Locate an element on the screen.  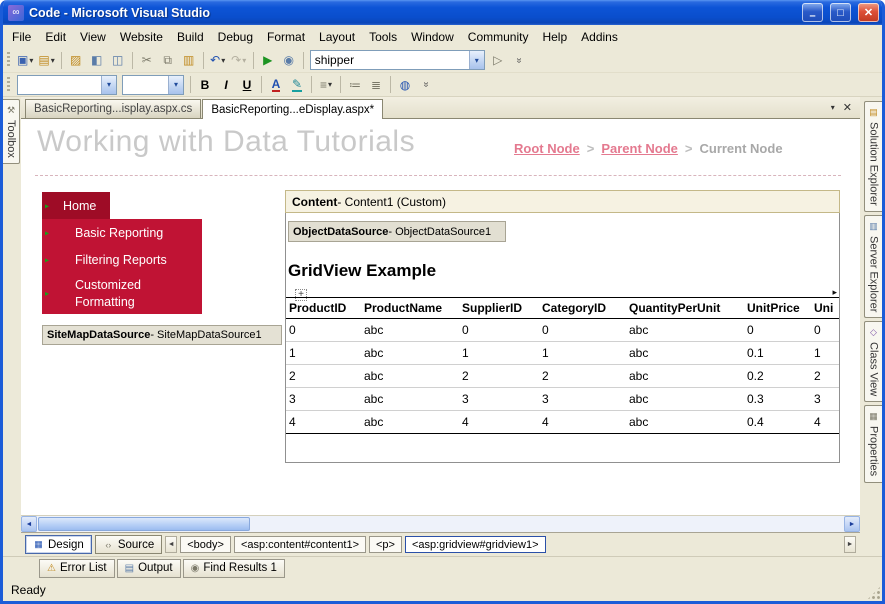
close-button: ✕ is located at coordinates (868, 12).